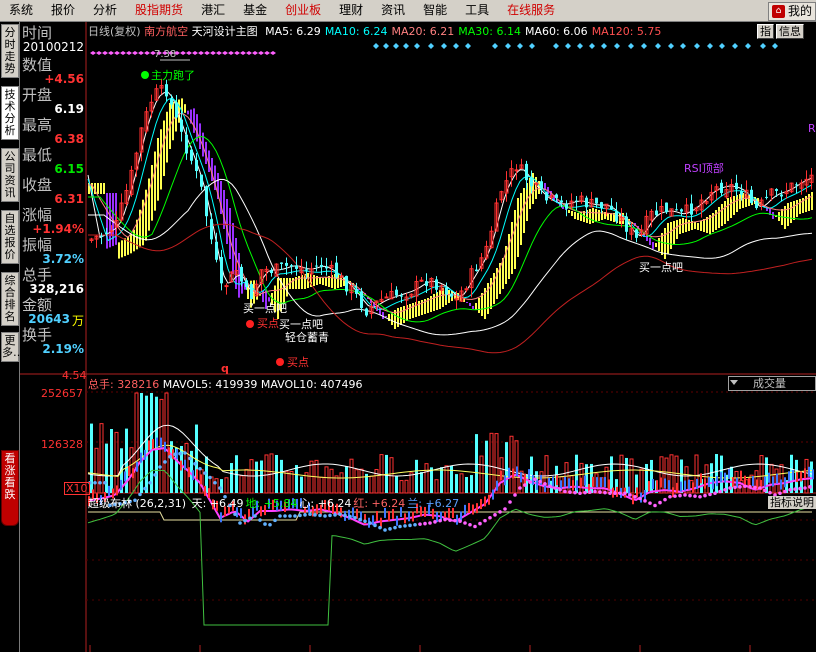 The height and width of the screenshot is (652, 816). Describe the element at coordinates (124, 384) in the screenshot. I see `volume-total-label: 总手: 328216` at that location.